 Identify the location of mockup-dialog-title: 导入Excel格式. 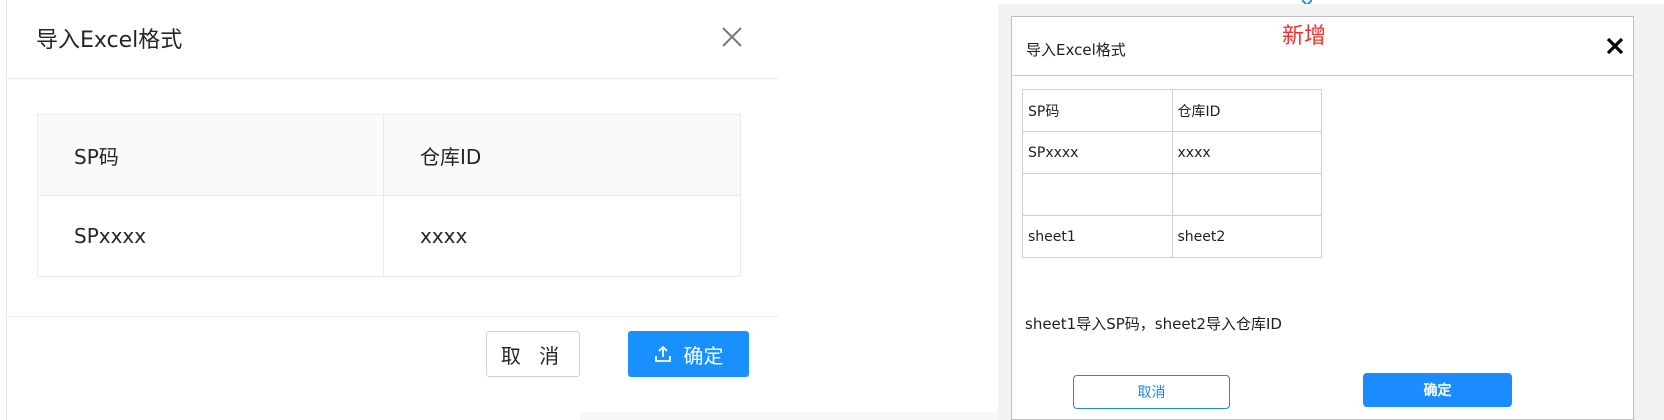
(1076, 50).